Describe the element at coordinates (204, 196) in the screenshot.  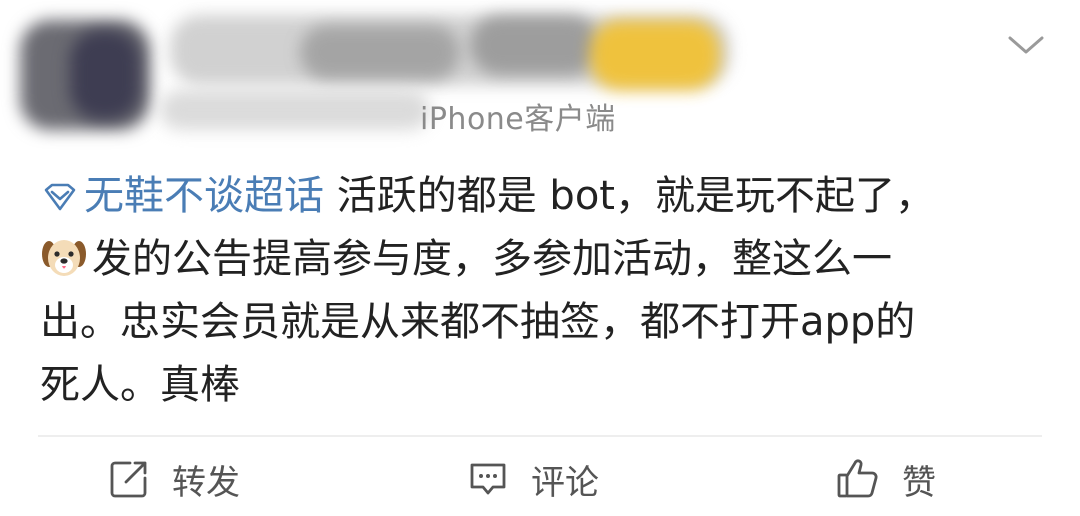
I see `topic-label: 无鞋不谈超话` at that location.